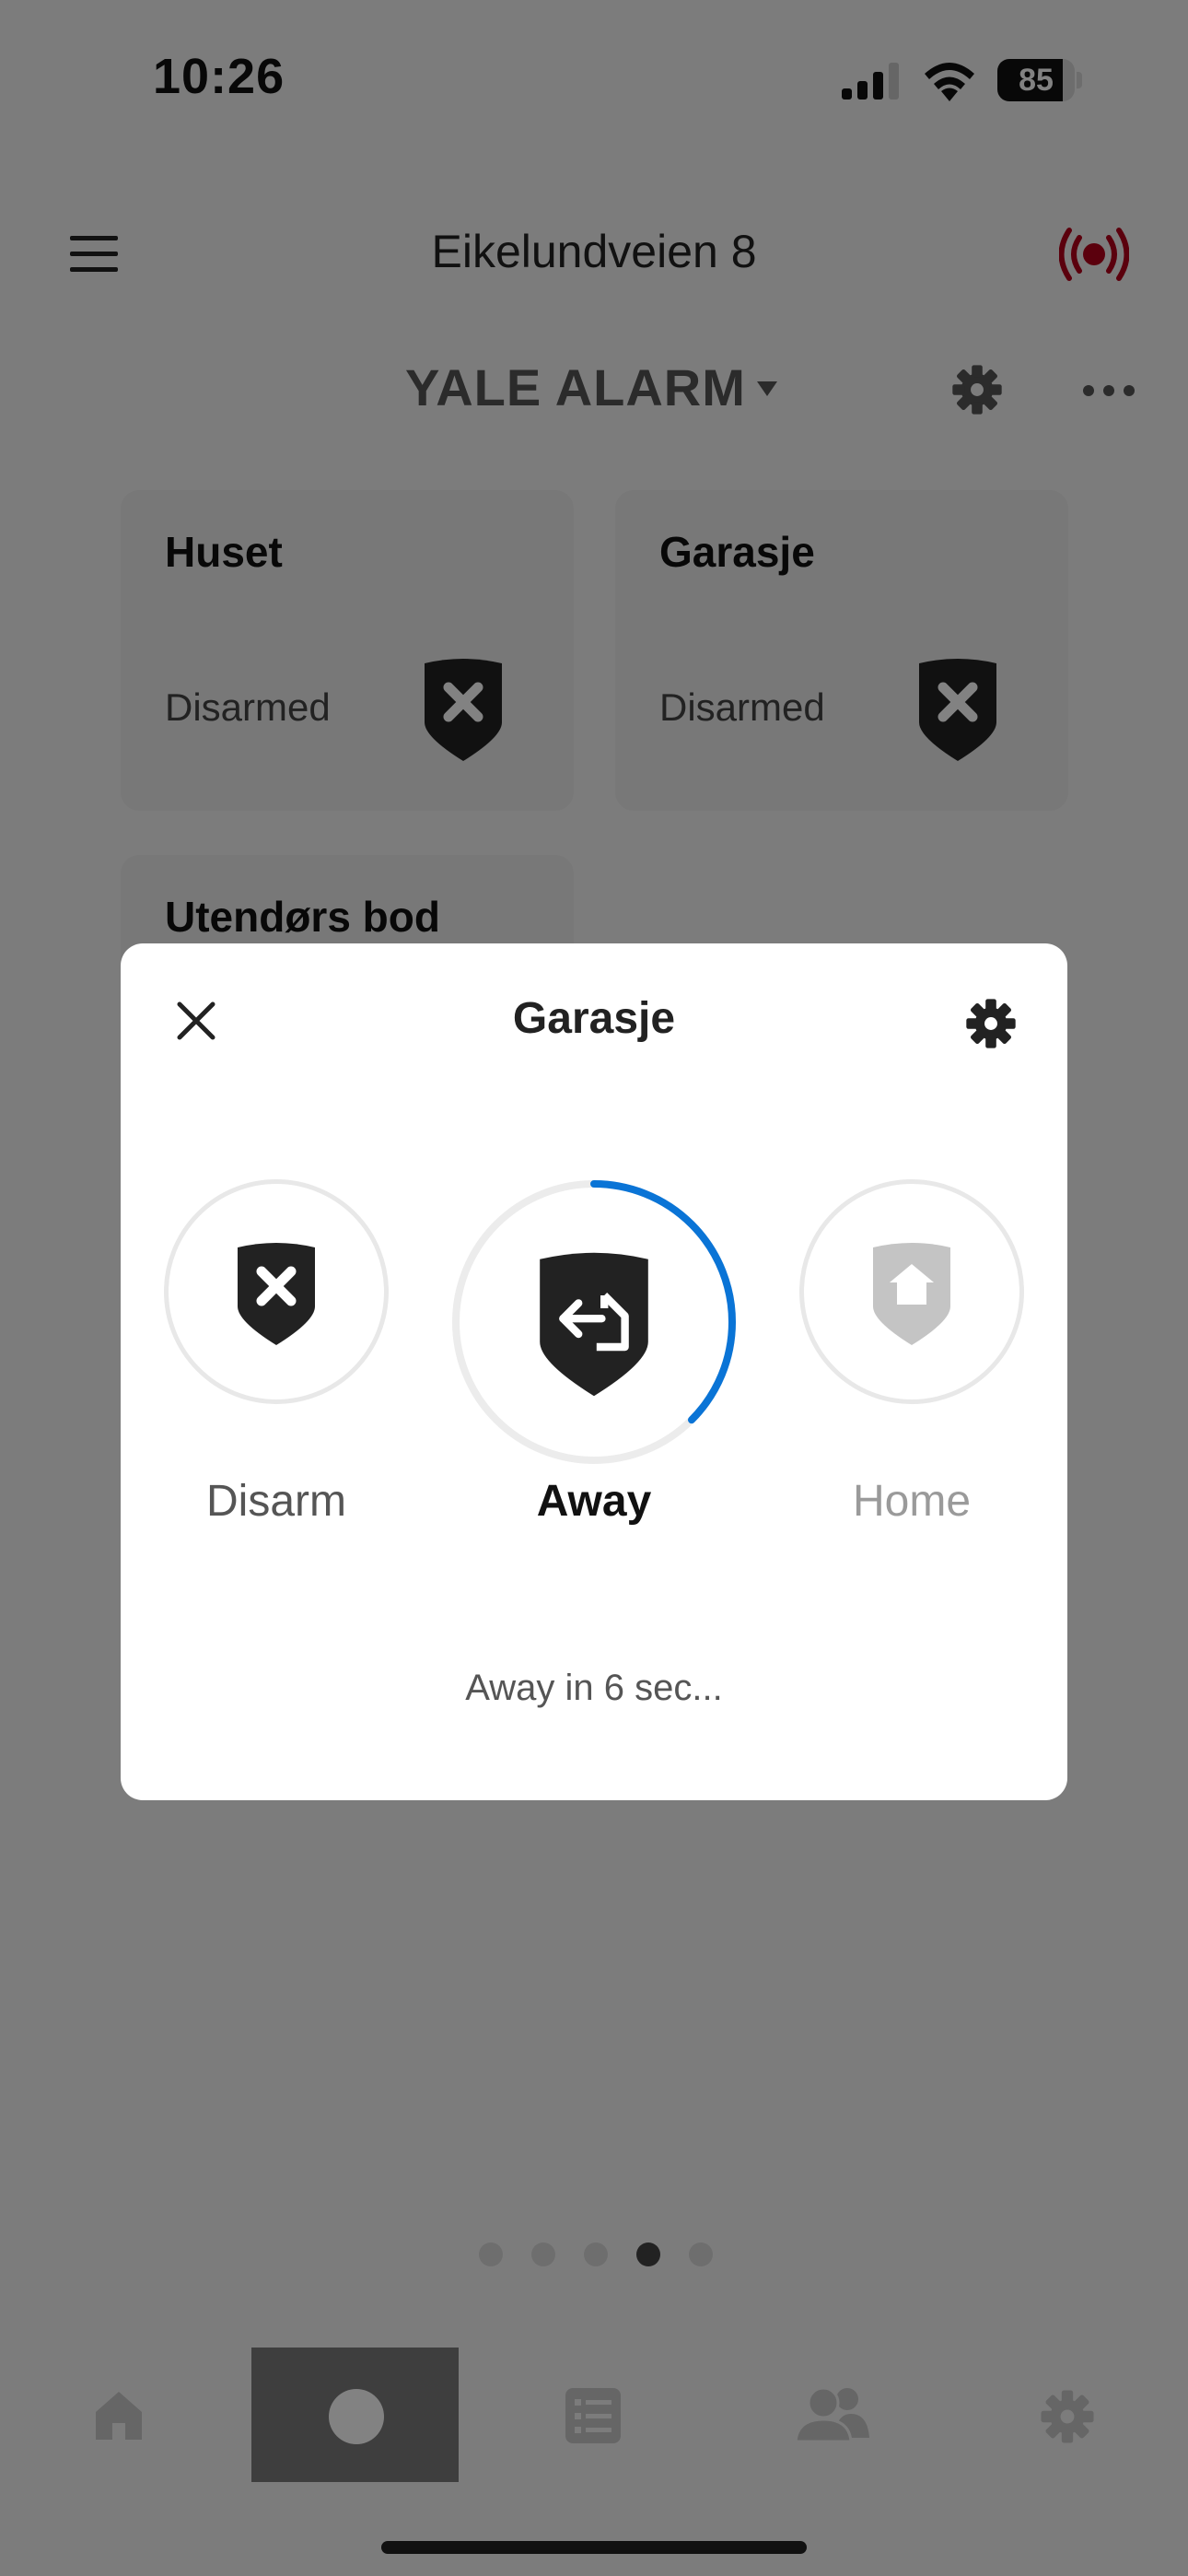  Describe the element at coordinates (594, 1324) in the screenshot. I see `shield-away-icon` at that location.